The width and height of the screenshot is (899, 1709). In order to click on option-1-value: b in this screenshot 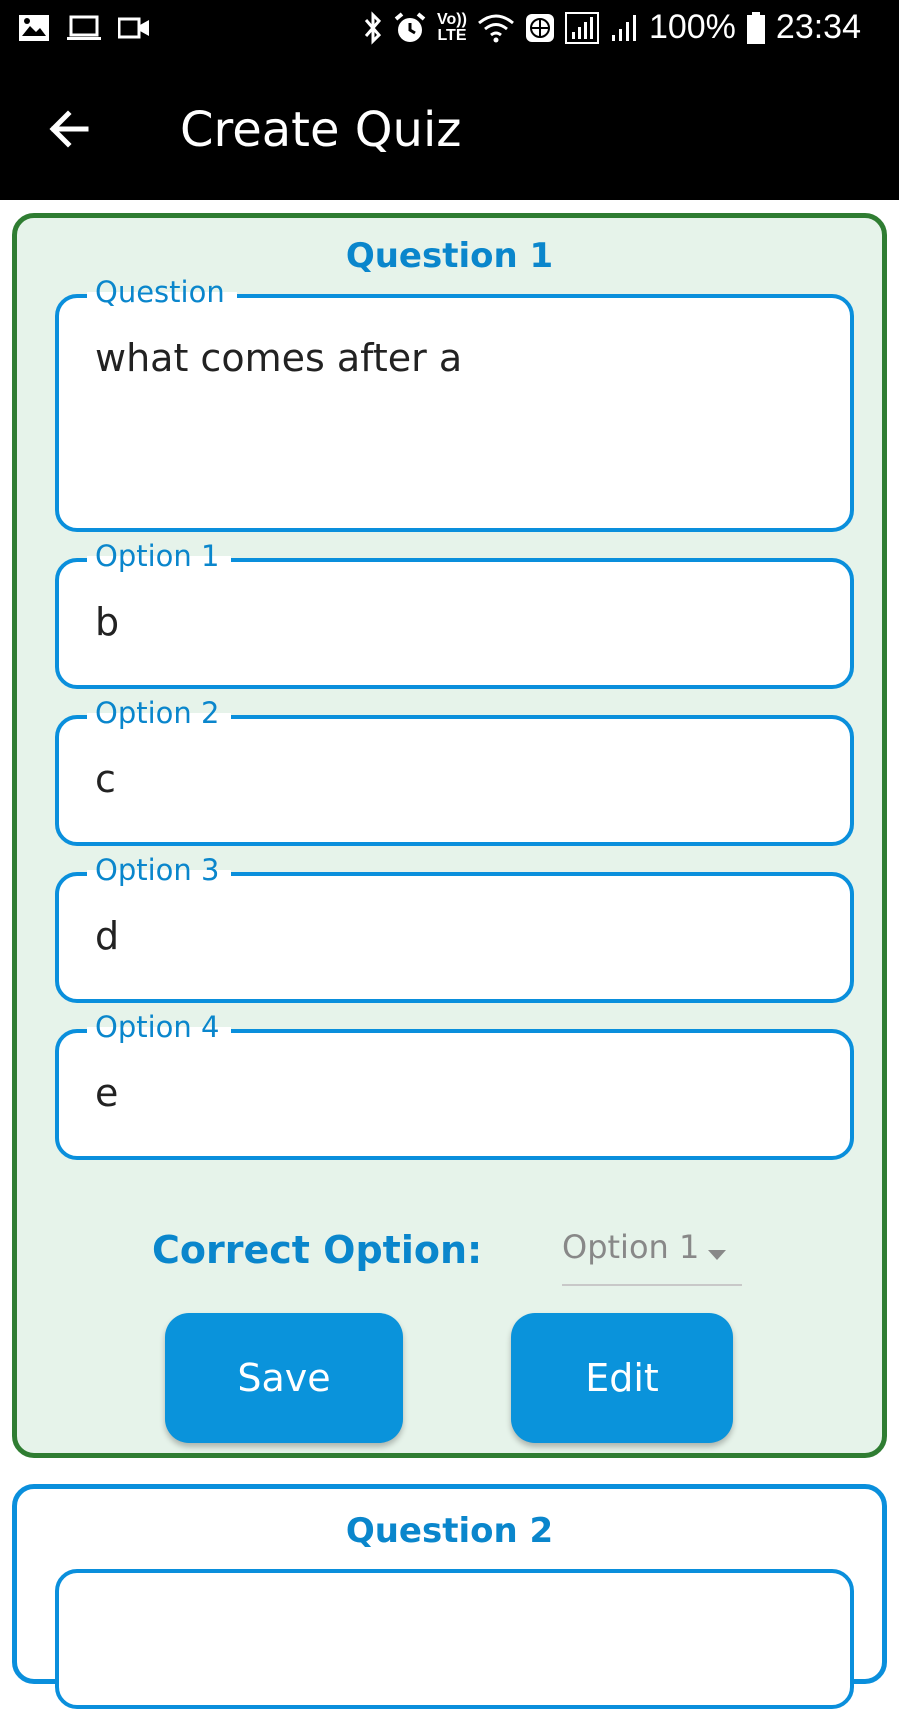, I will do `click(107, 622)`.